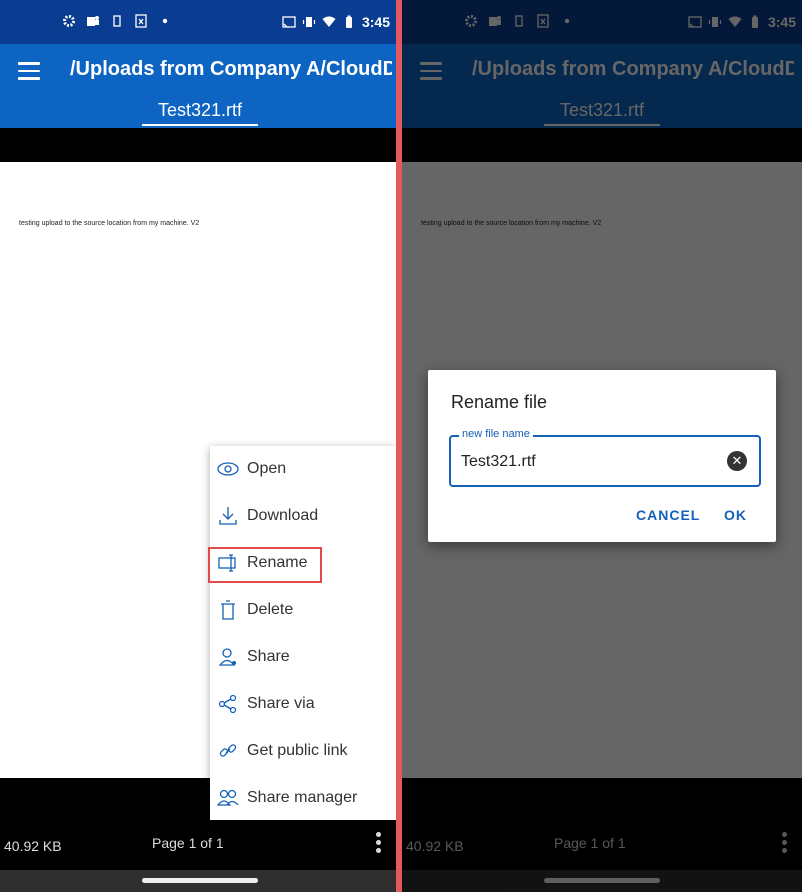  I want to click on menu-item-share-manager: Share manager, so click(303, 798).